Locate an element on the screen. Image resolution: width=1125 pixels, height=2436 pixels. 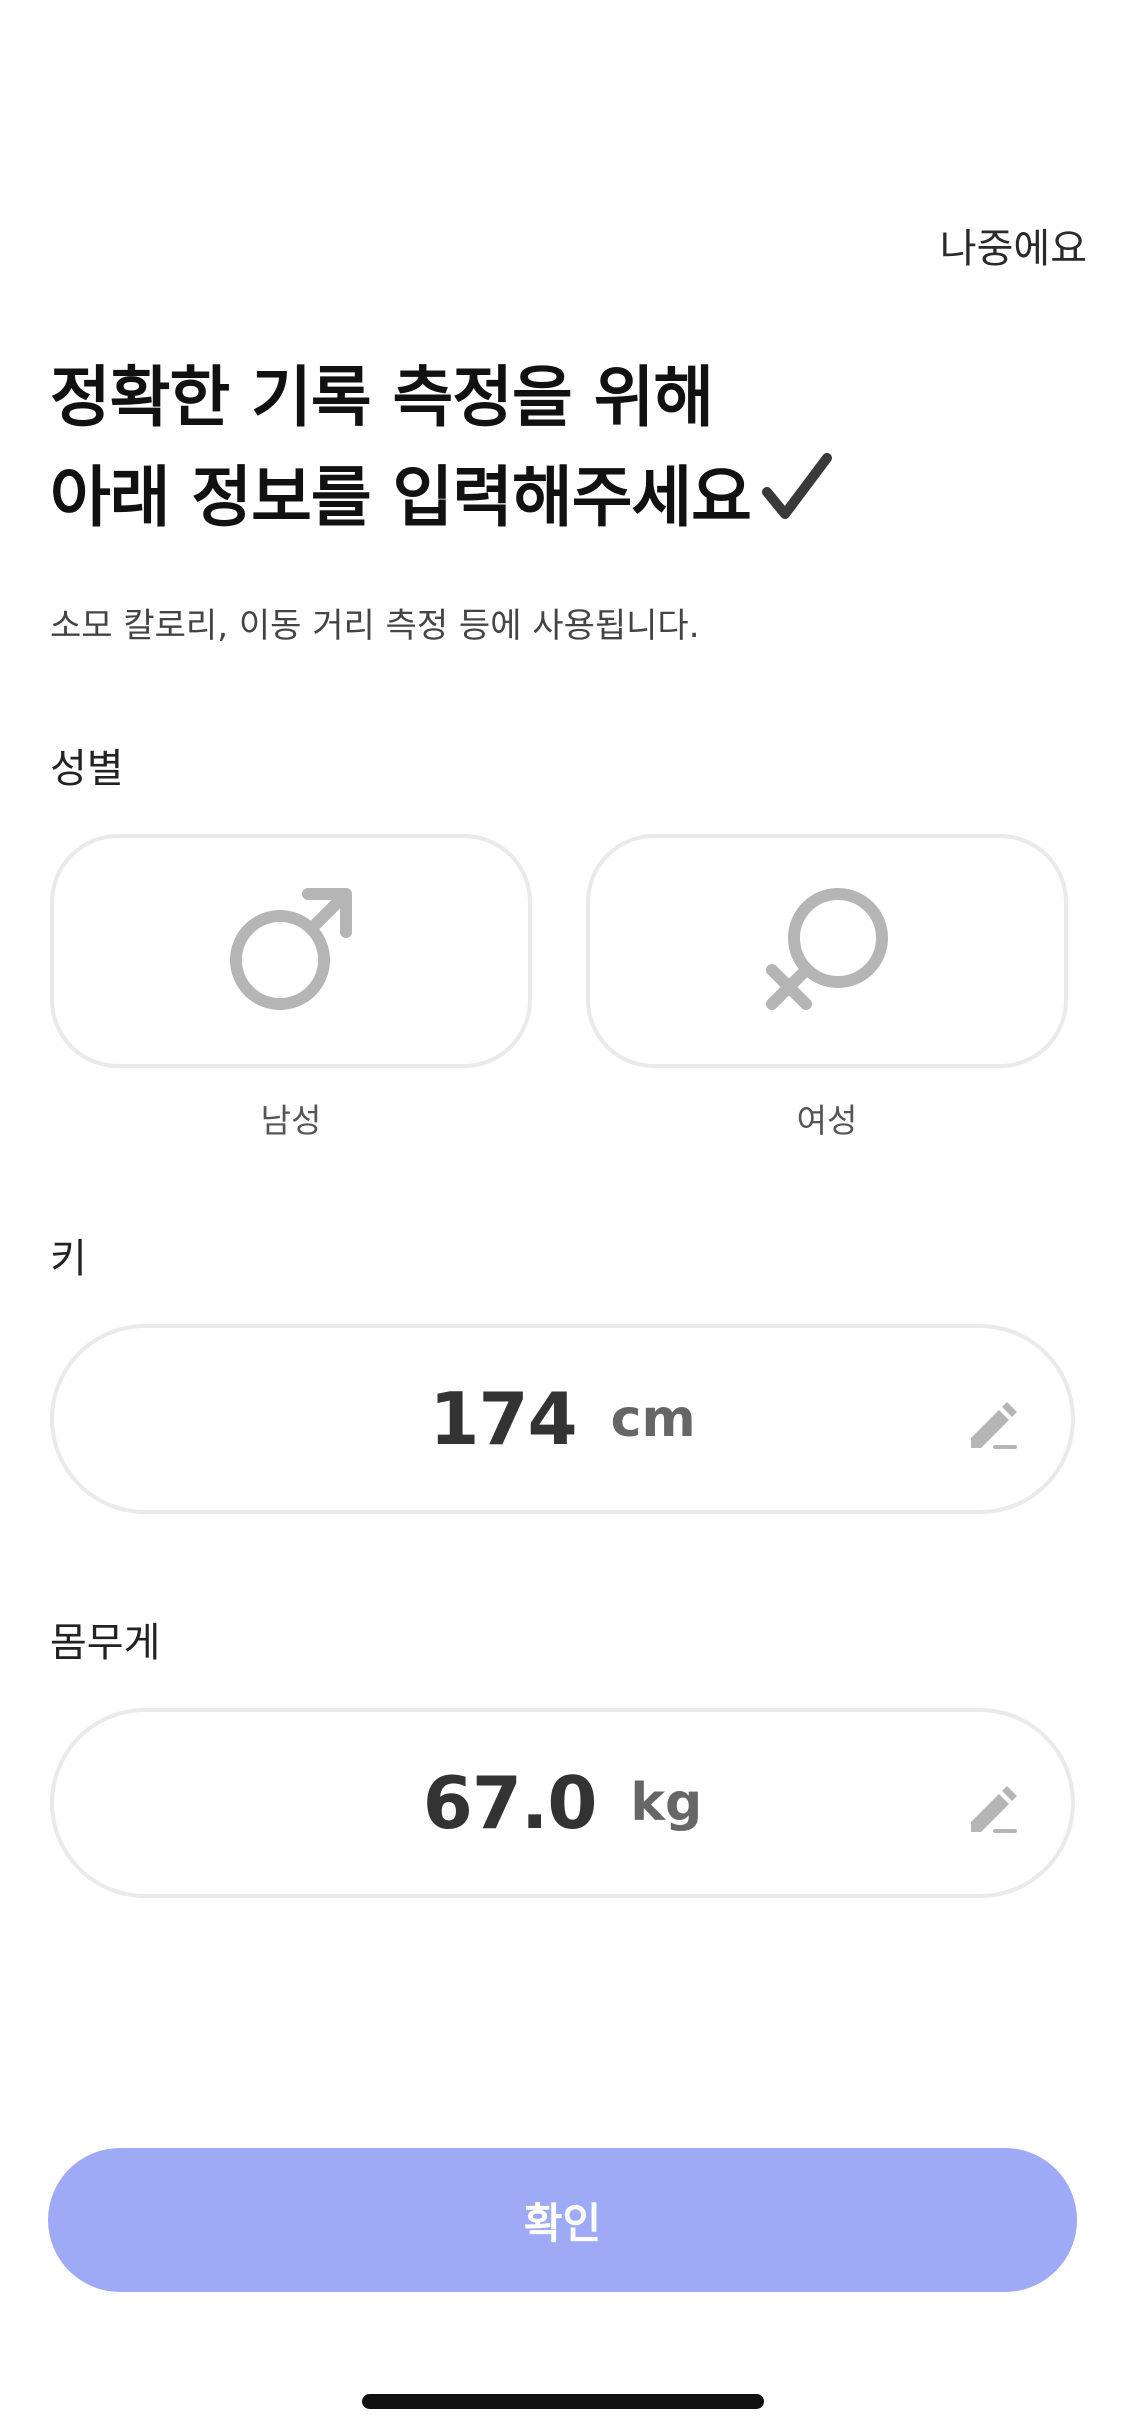
check-mark-icon is located at coordinates (797, 502).